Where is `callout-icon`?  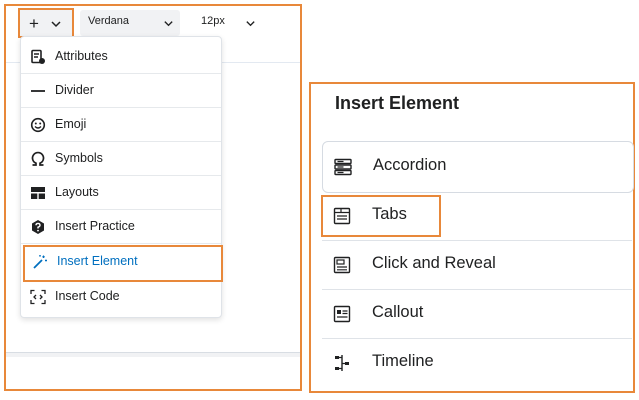
callout-icon is located at coordinates (342, 314).